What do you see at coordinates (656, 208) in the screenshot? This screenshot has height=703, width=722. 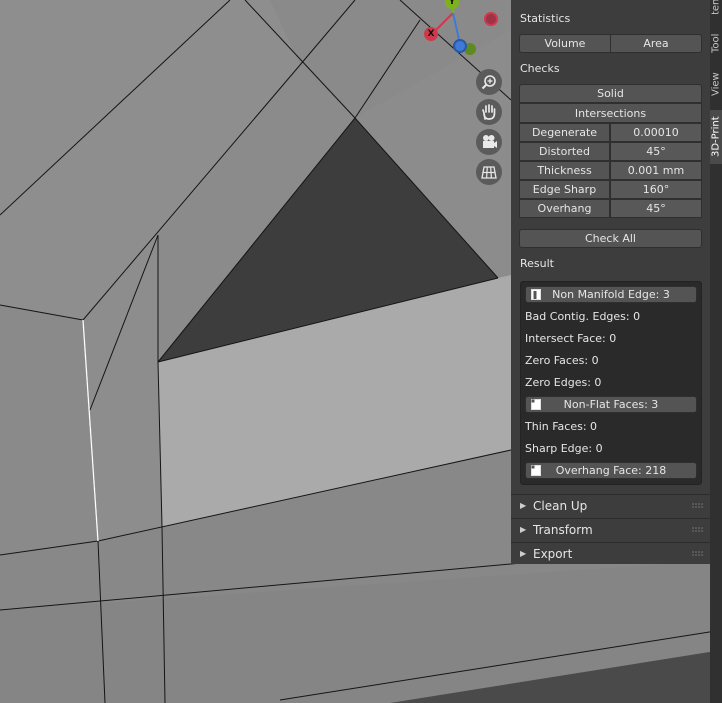 I see `overhang-threshold-field: 45°` at bounding box center [656, 208].